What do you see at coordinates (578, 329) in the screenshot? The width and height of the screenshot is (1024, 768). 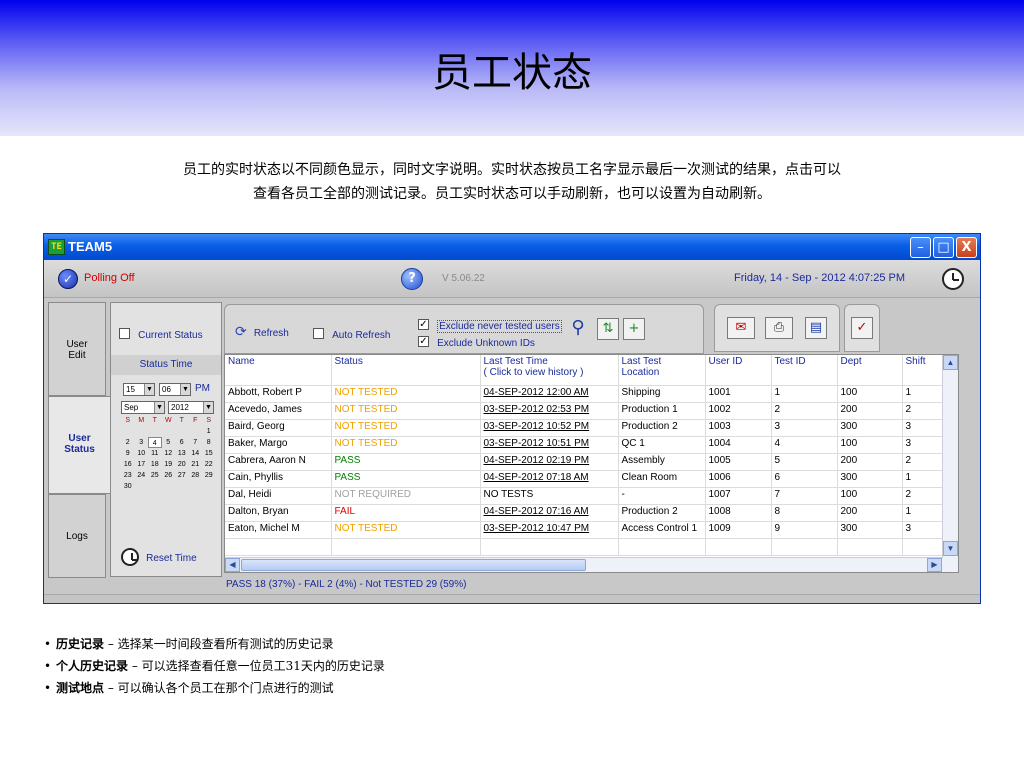 I see `search-icon: ⚲` at bounding box center [578, 329].